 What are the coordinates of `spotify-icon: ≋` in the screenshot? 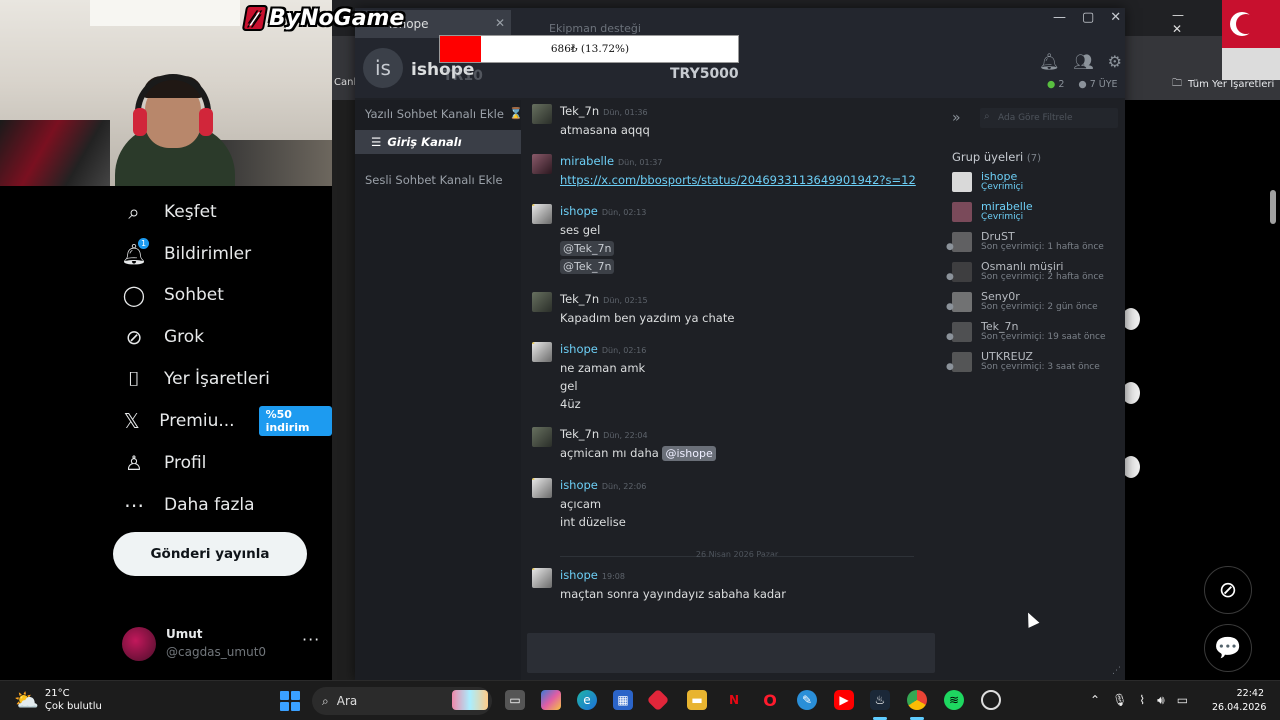 It's located at (954, 700).